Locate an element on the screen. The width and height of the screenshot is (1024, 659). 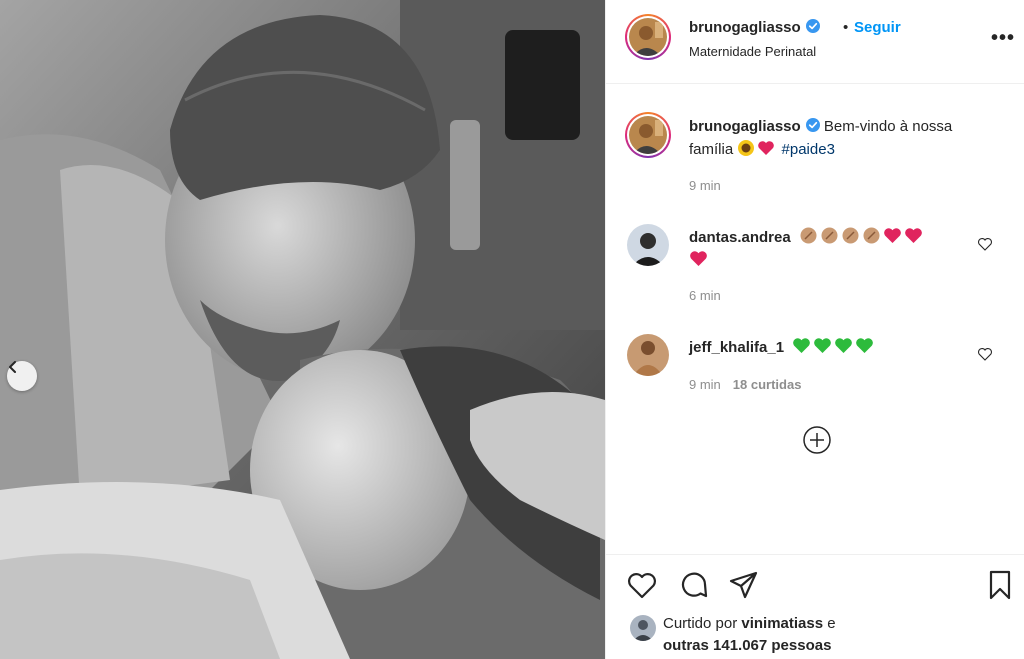
follow-button: Seguir is located at coordinates (877, 27).